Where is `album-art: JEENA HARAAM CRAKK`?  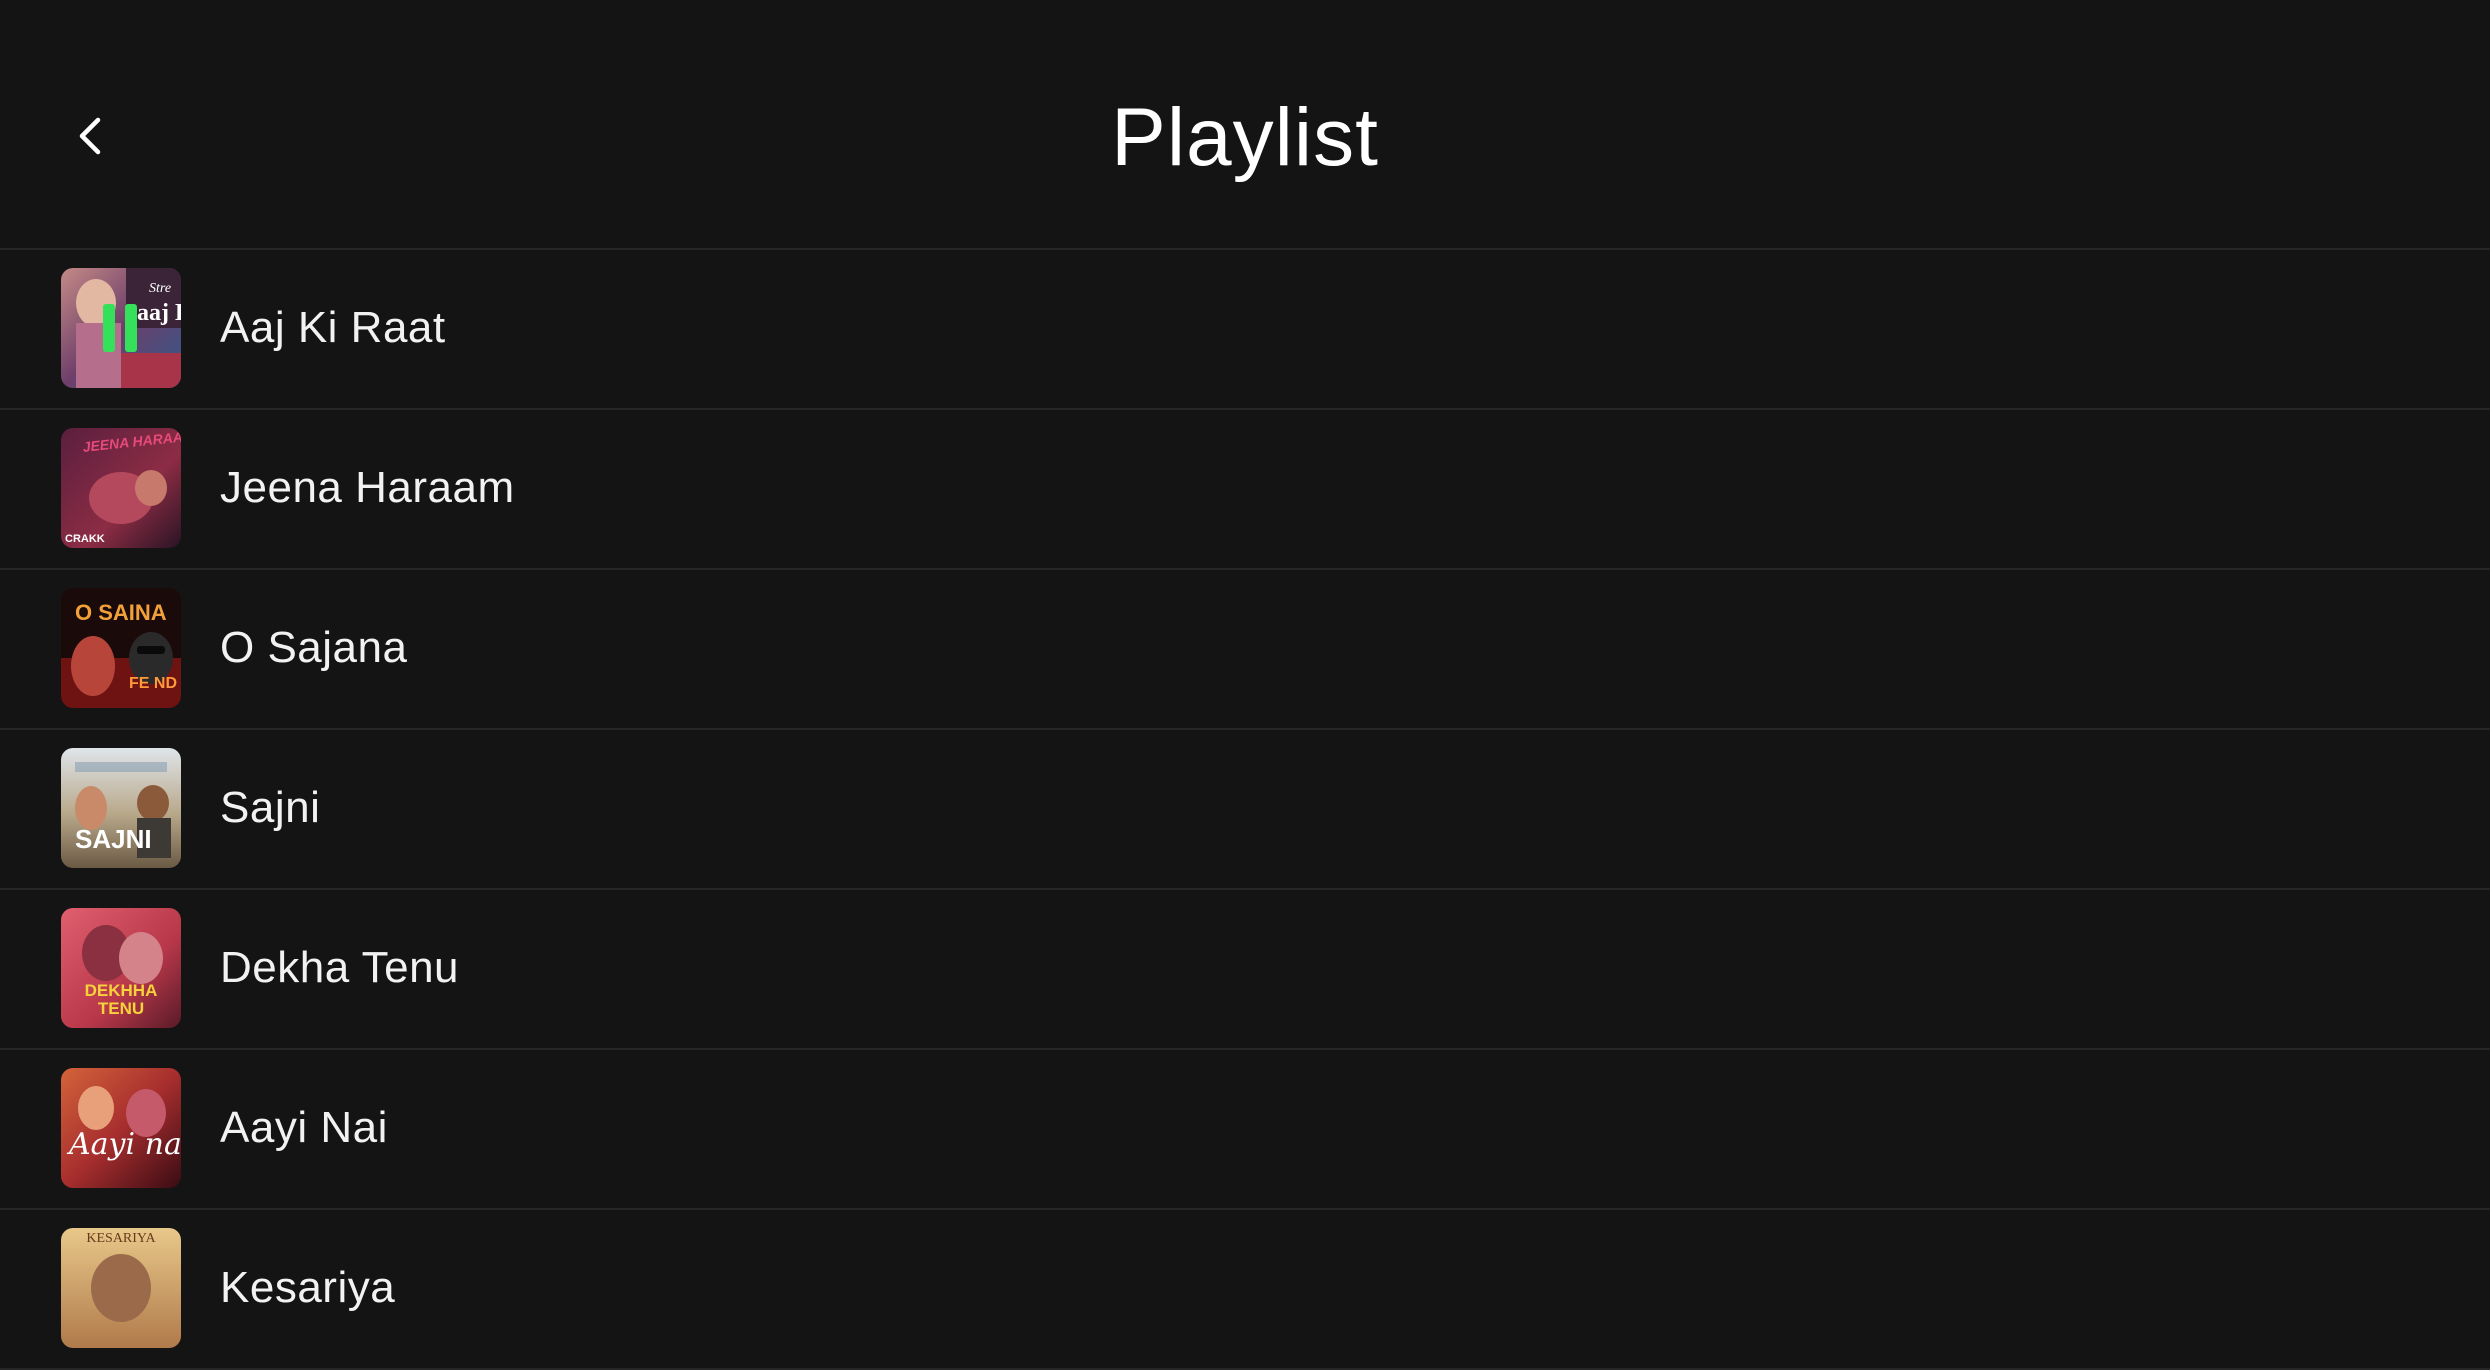 album-art: JEENA HARAAM CRAKK is located at coordinates (121, 488).